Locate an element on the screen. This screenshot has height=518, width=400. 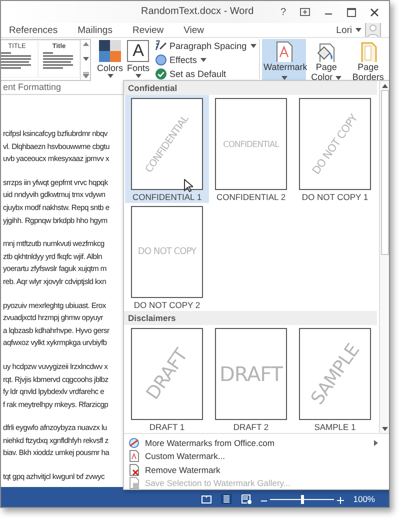
watermark-option: DRAFT DRAFT 2 is located at coordinates (251, 379).